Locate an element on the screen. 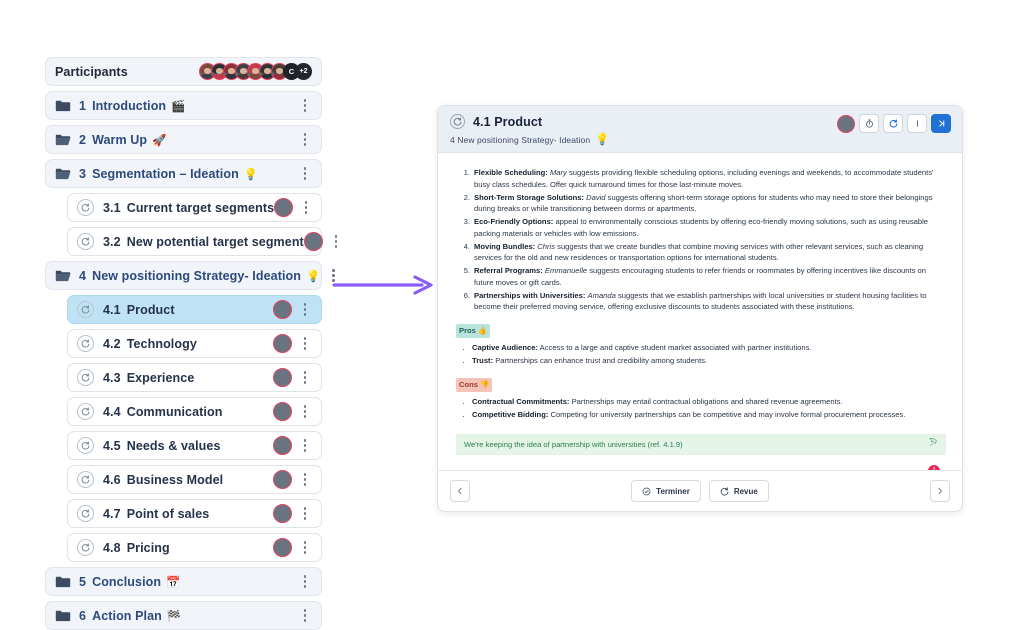 This screenshot has height=630, width=1024. outline-item-label: 5 Conclusion 📅 is located at coordinates (130, 581).